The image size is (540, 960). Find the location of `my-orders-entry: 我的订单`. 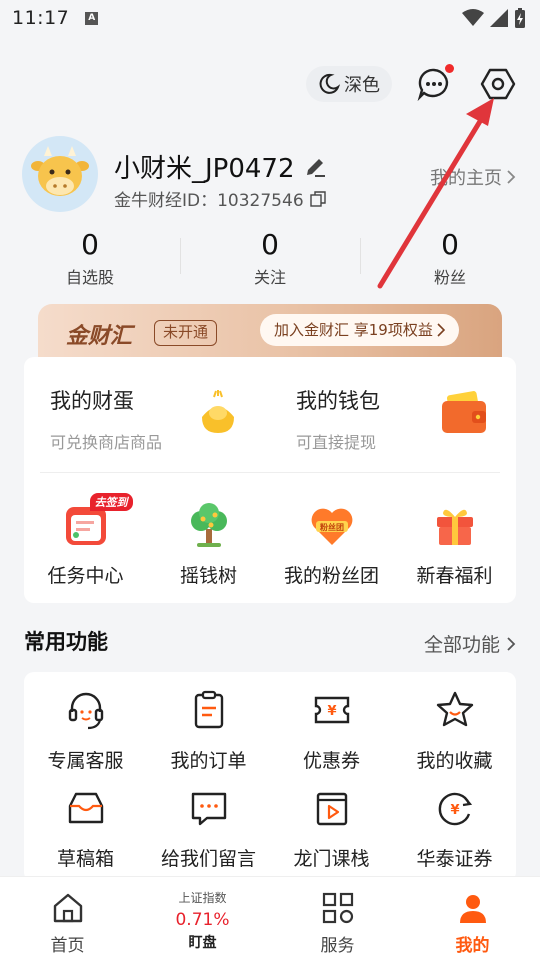

my-orders-entry: 我的订单 is located at coordinates (208, 730).